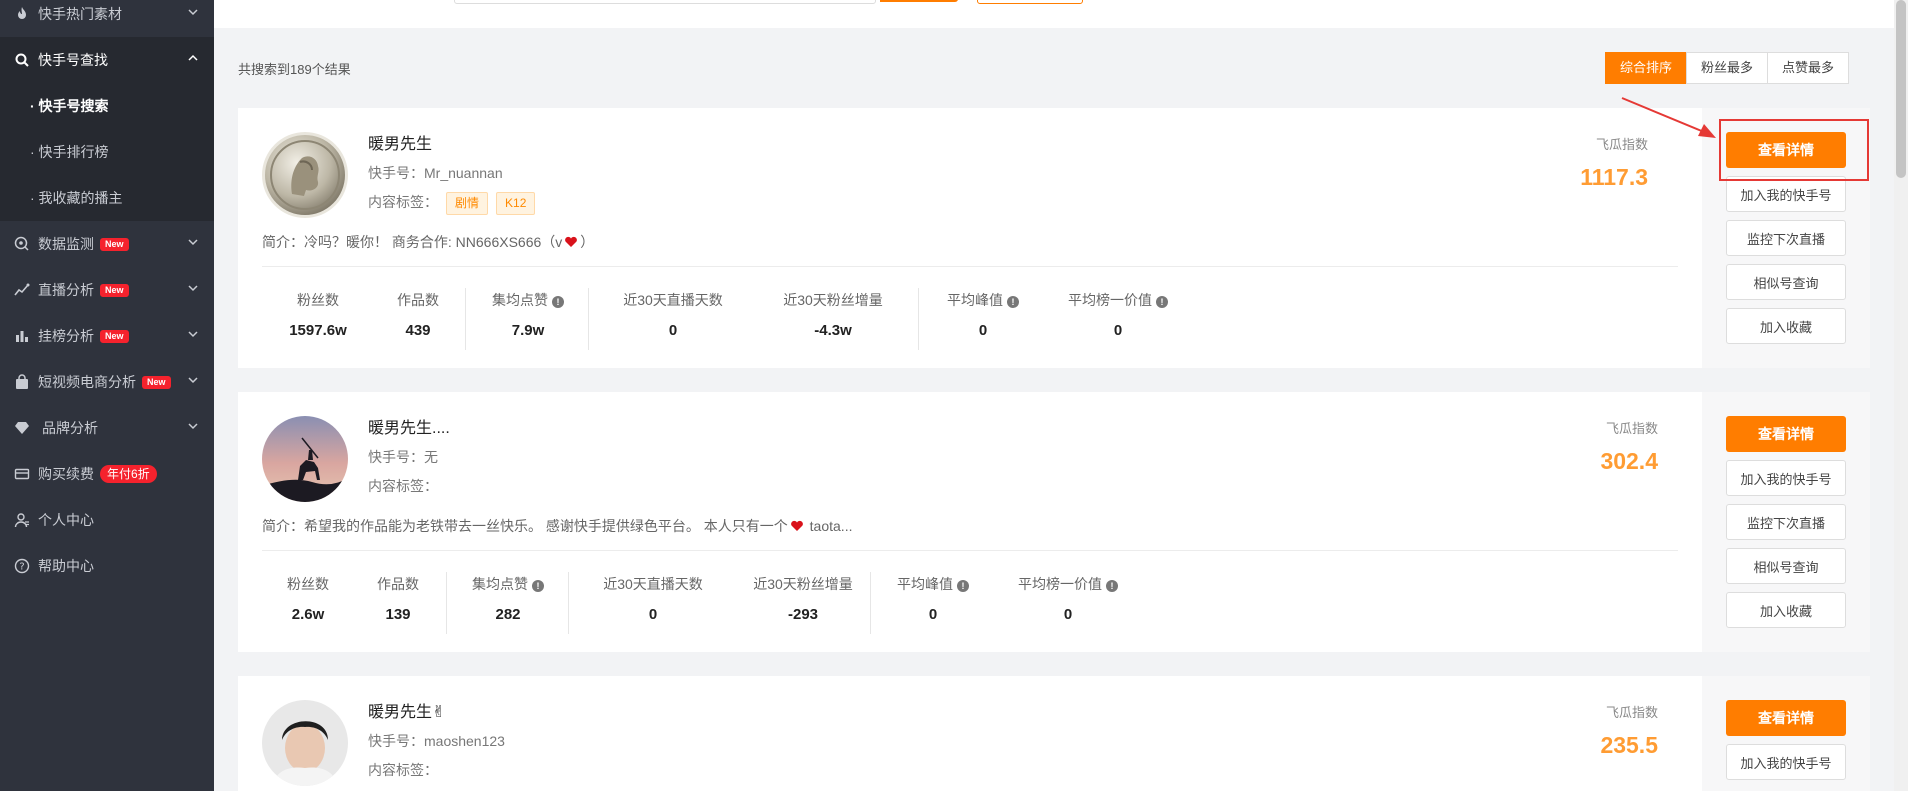 This screenshot has width=1908, height=791. What do you see at coordinates (433, 242) in the screenshot?
I see `intro-text: 冷吗？暖你！ 商务合作: NN666XS666（v` at bounding box center [433, 242].